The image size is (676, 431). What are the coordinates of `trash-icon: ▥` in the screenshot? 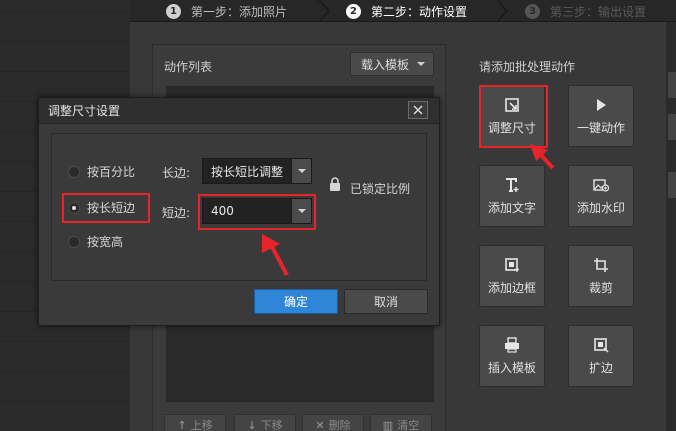 It's located at (388, 424).